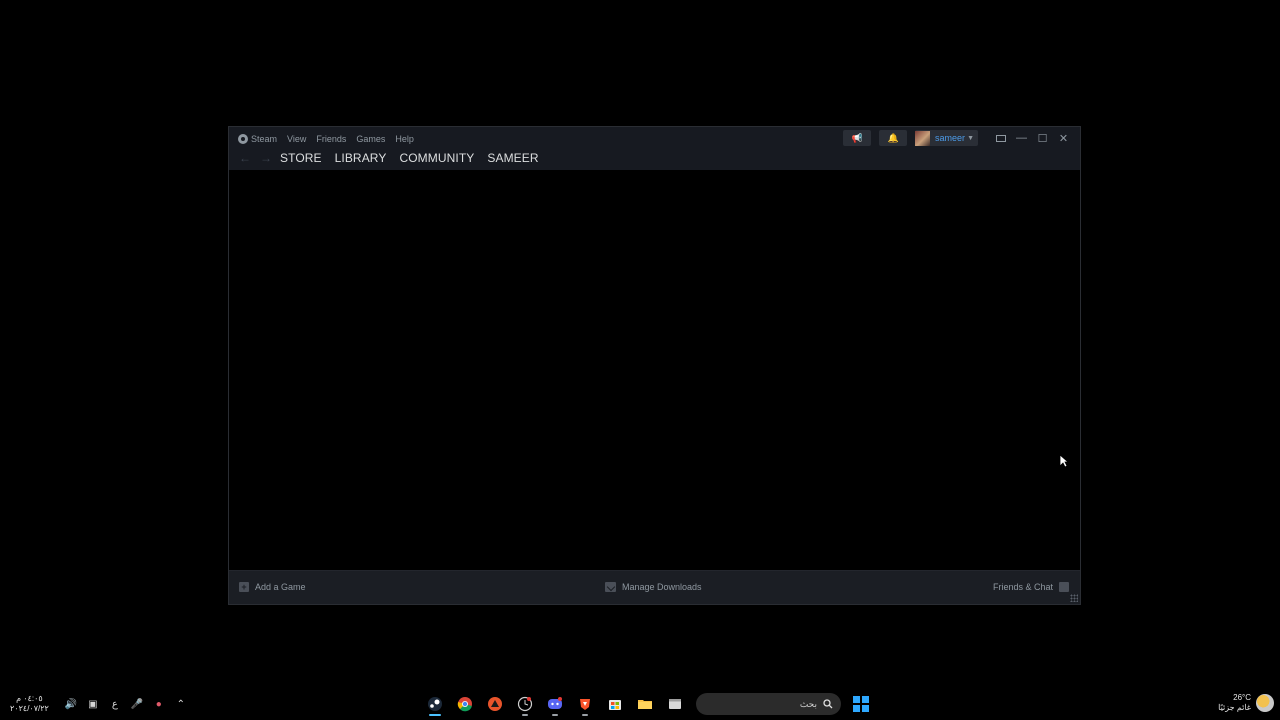 The image size is (1280, 720). Describe the element at coordinates (264, 139) in the screenshot. I see `menu-steam-label: Steam` at that location.